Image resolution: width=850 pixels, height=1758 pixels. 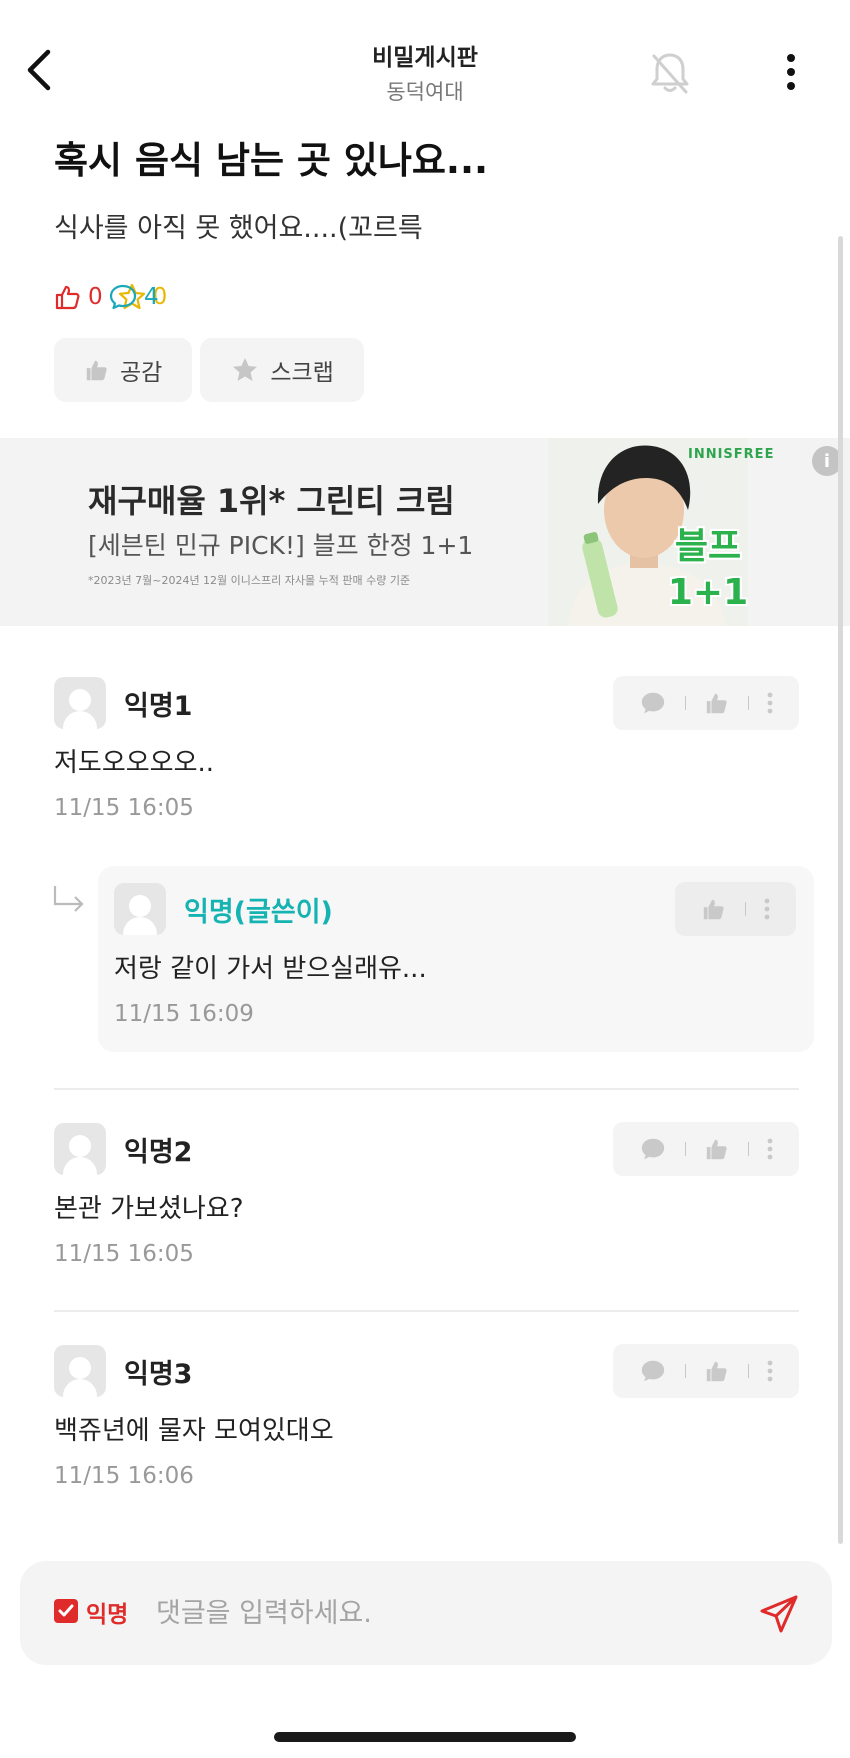 I want to click on post-action-row: 공감 스크랩, so click(x=209, y=370).